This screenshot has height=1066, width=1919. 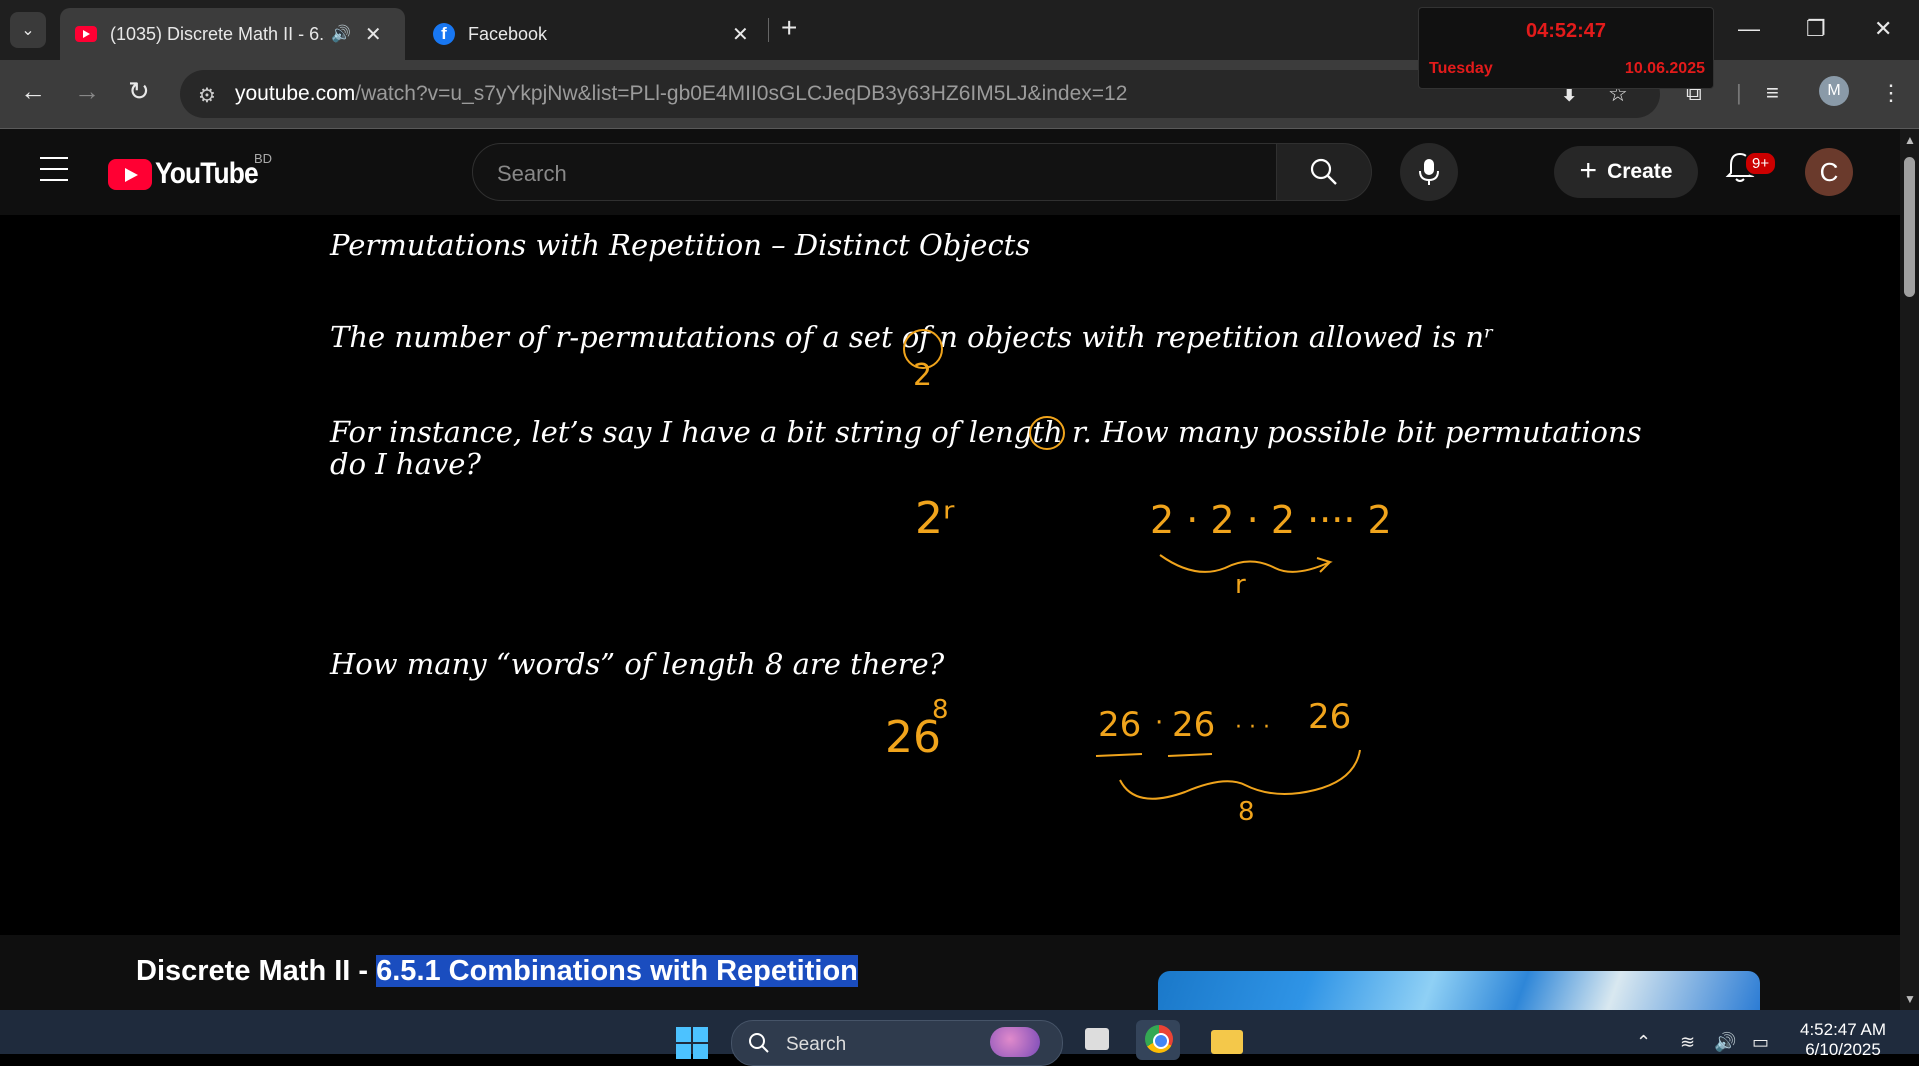 I want to click on ink-answer2-exp: 8, so click(x=940, y=710).